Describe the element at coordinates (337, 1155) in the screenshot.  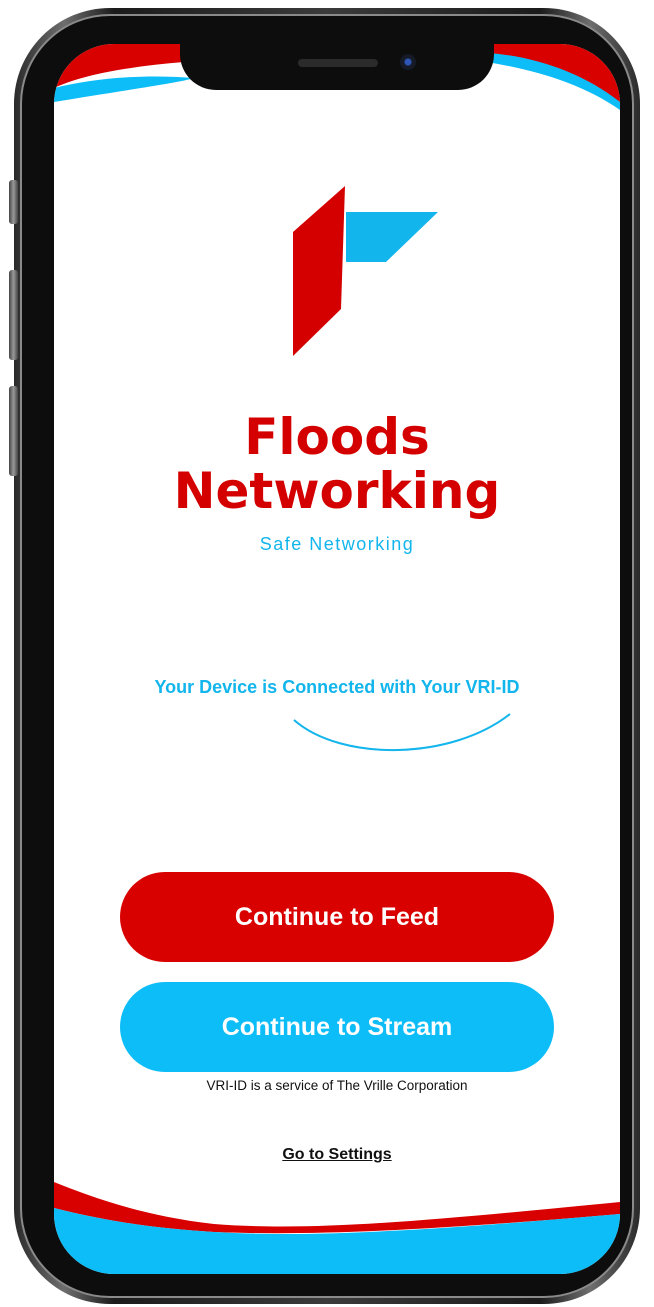
I see `go-to-settings-link: Go to Settings` at that location.